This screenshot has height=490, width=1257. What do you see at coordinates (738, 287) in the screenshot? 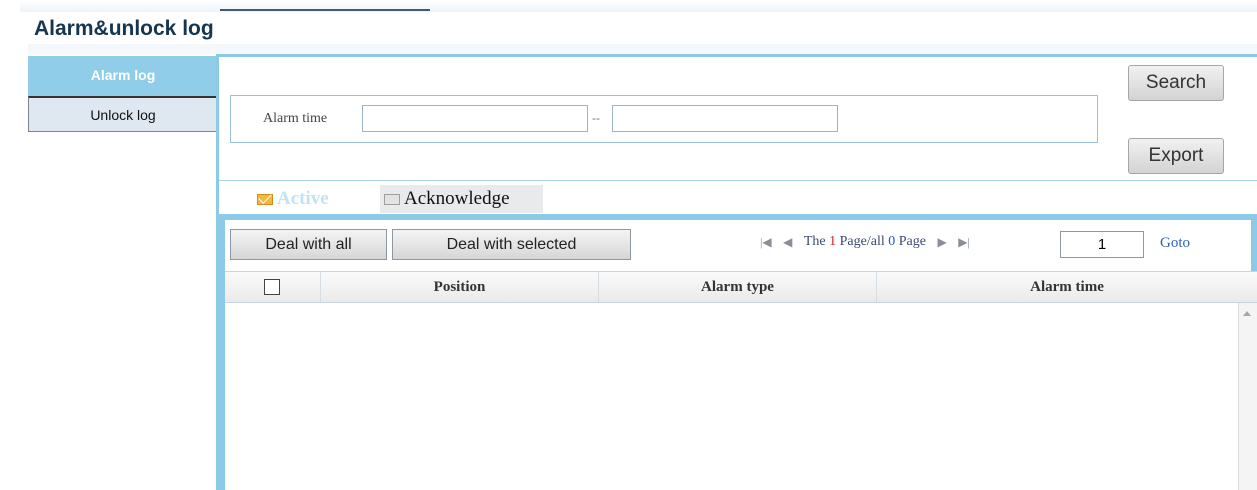
I see `column-header-alarm-type: Alarm type` at bounding box center [738, 287].